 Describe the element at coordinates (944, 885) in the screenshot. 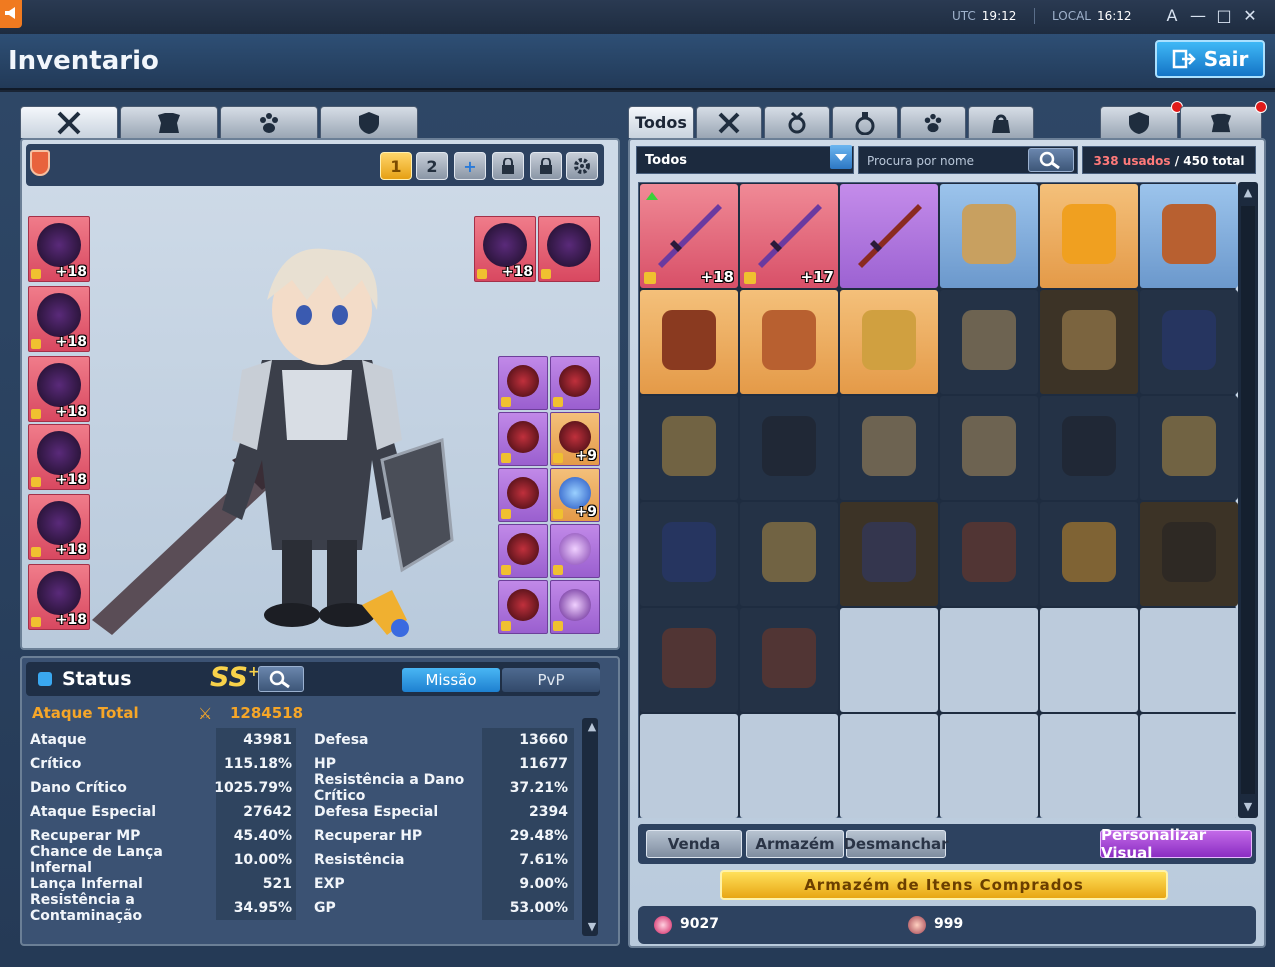

I see `purchased-items-storage-button: Armazém de Itens Comprados` at that location.